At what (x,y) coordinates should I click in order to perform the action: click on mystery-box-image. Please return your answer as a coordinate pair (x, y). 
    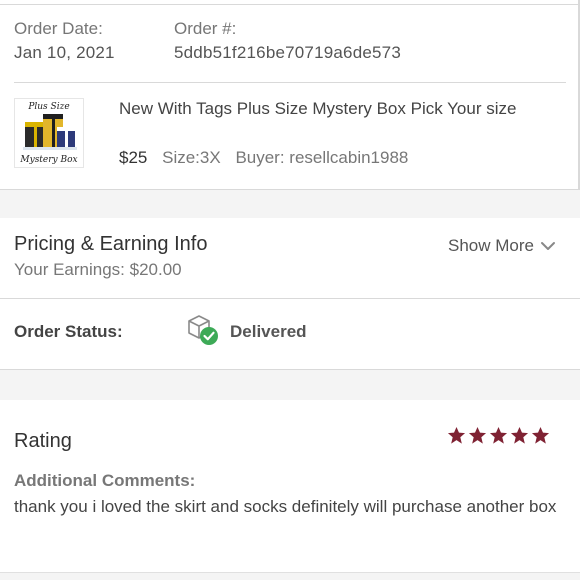
    Looking at the image, I should click on (50, 132).